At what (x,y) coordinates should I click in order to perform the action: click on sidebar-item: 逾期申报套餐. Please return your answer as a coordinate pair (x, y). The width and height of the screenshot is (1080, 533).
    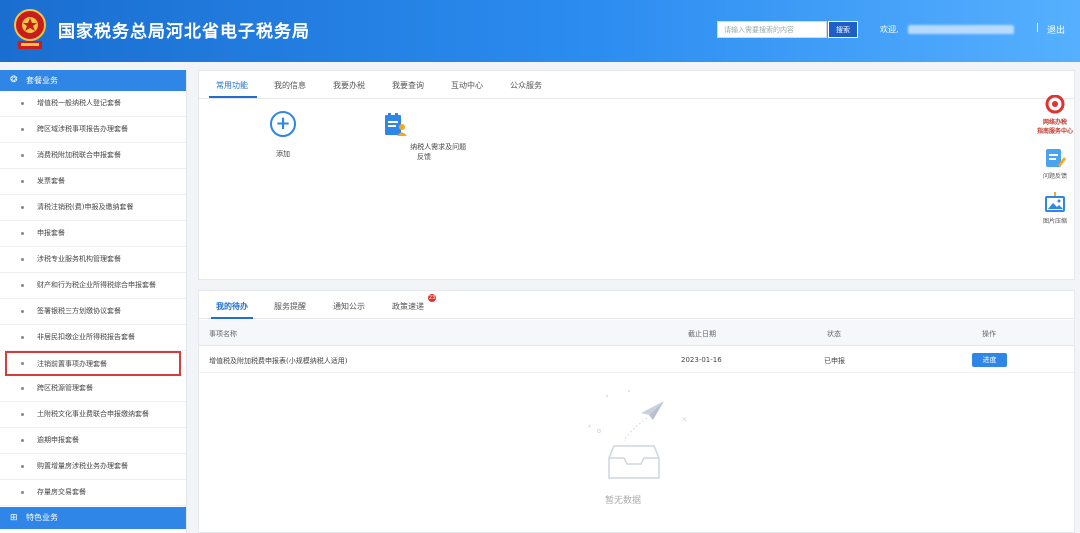
    Looking at the image, I should click on (93, 441).